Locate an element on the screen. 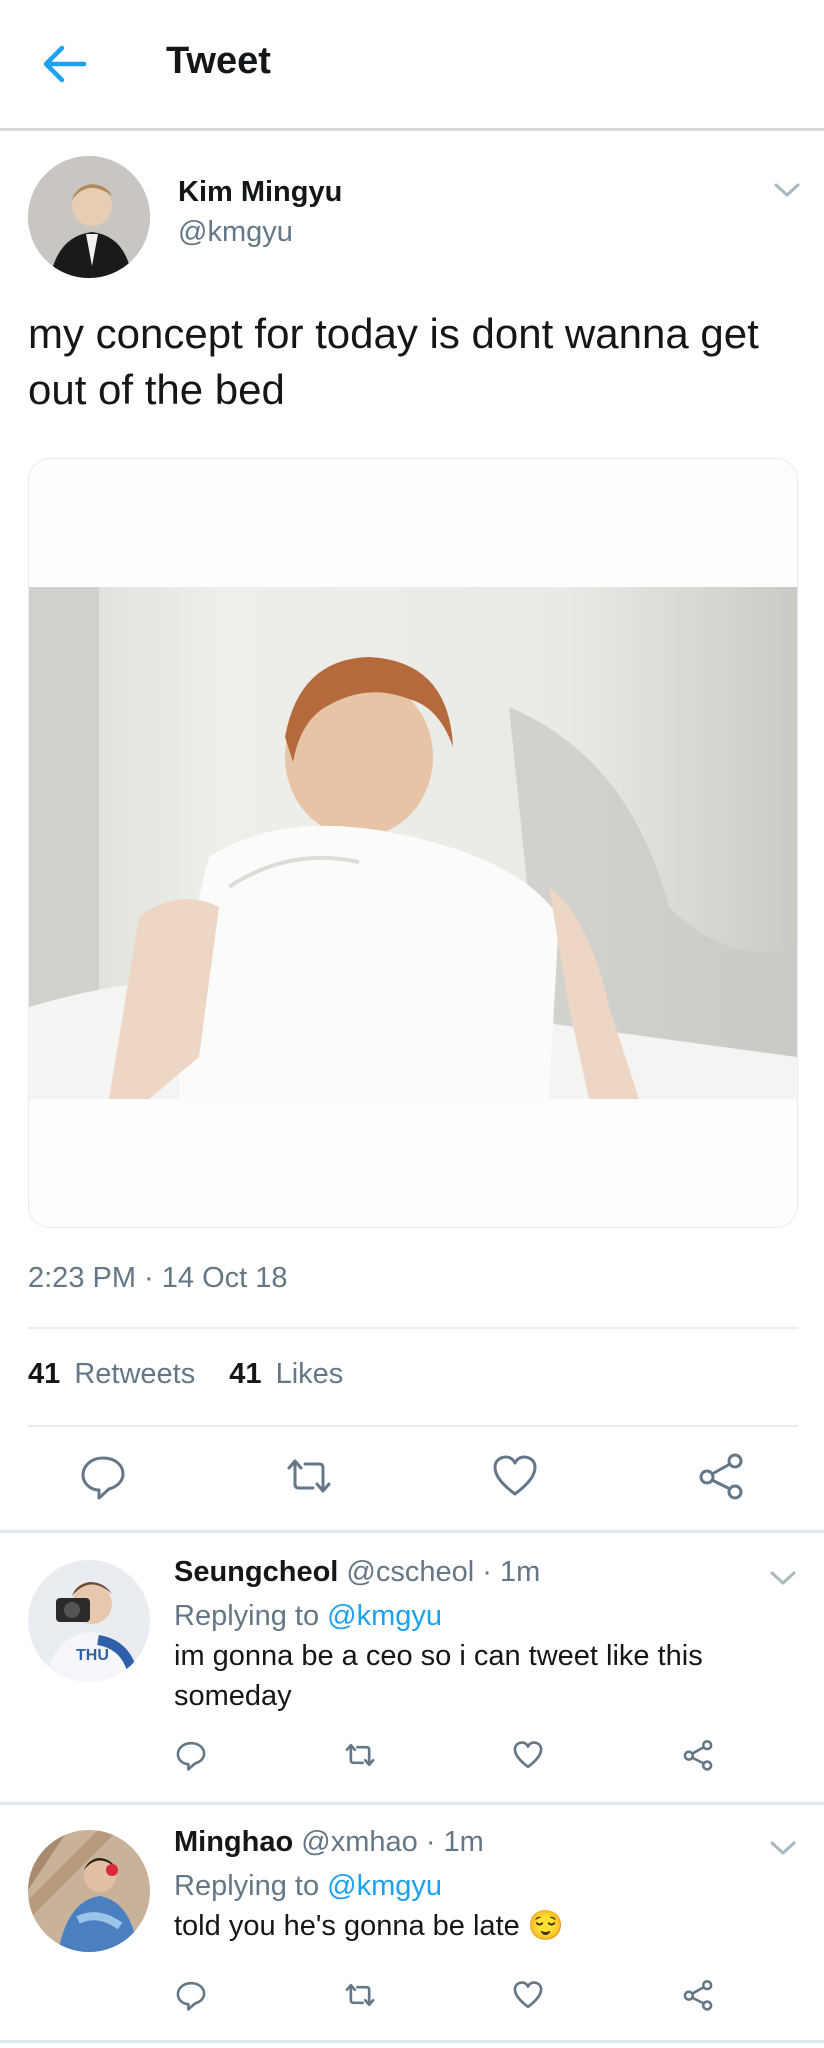 This screenshot has width=824, height=2048. reply-header: Seungcheol @cscheol · 1m is located at coordinates (357, 1572).